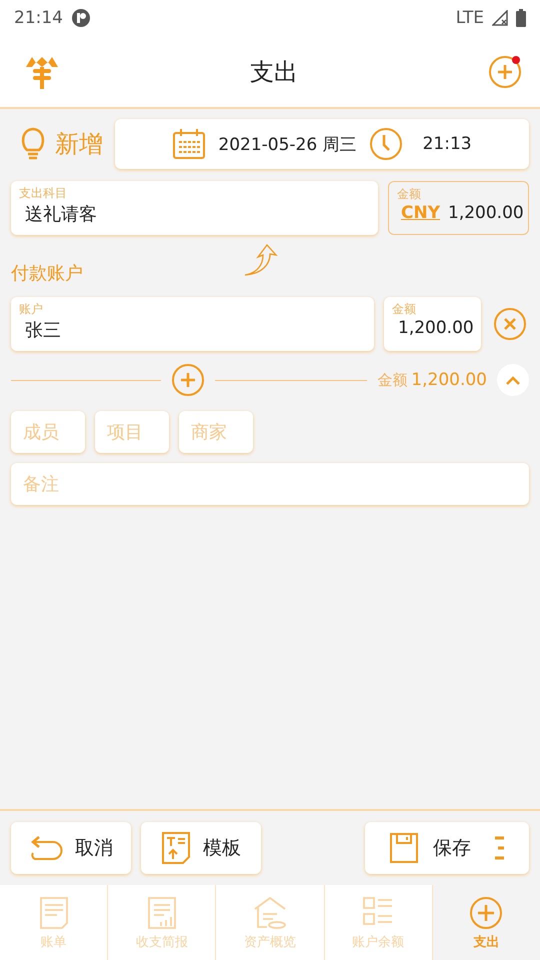 This screenshot has height=960, width=540. Describe the element at coordinates (385, 144) in the screenshot. I see `clock-icon` at that location.